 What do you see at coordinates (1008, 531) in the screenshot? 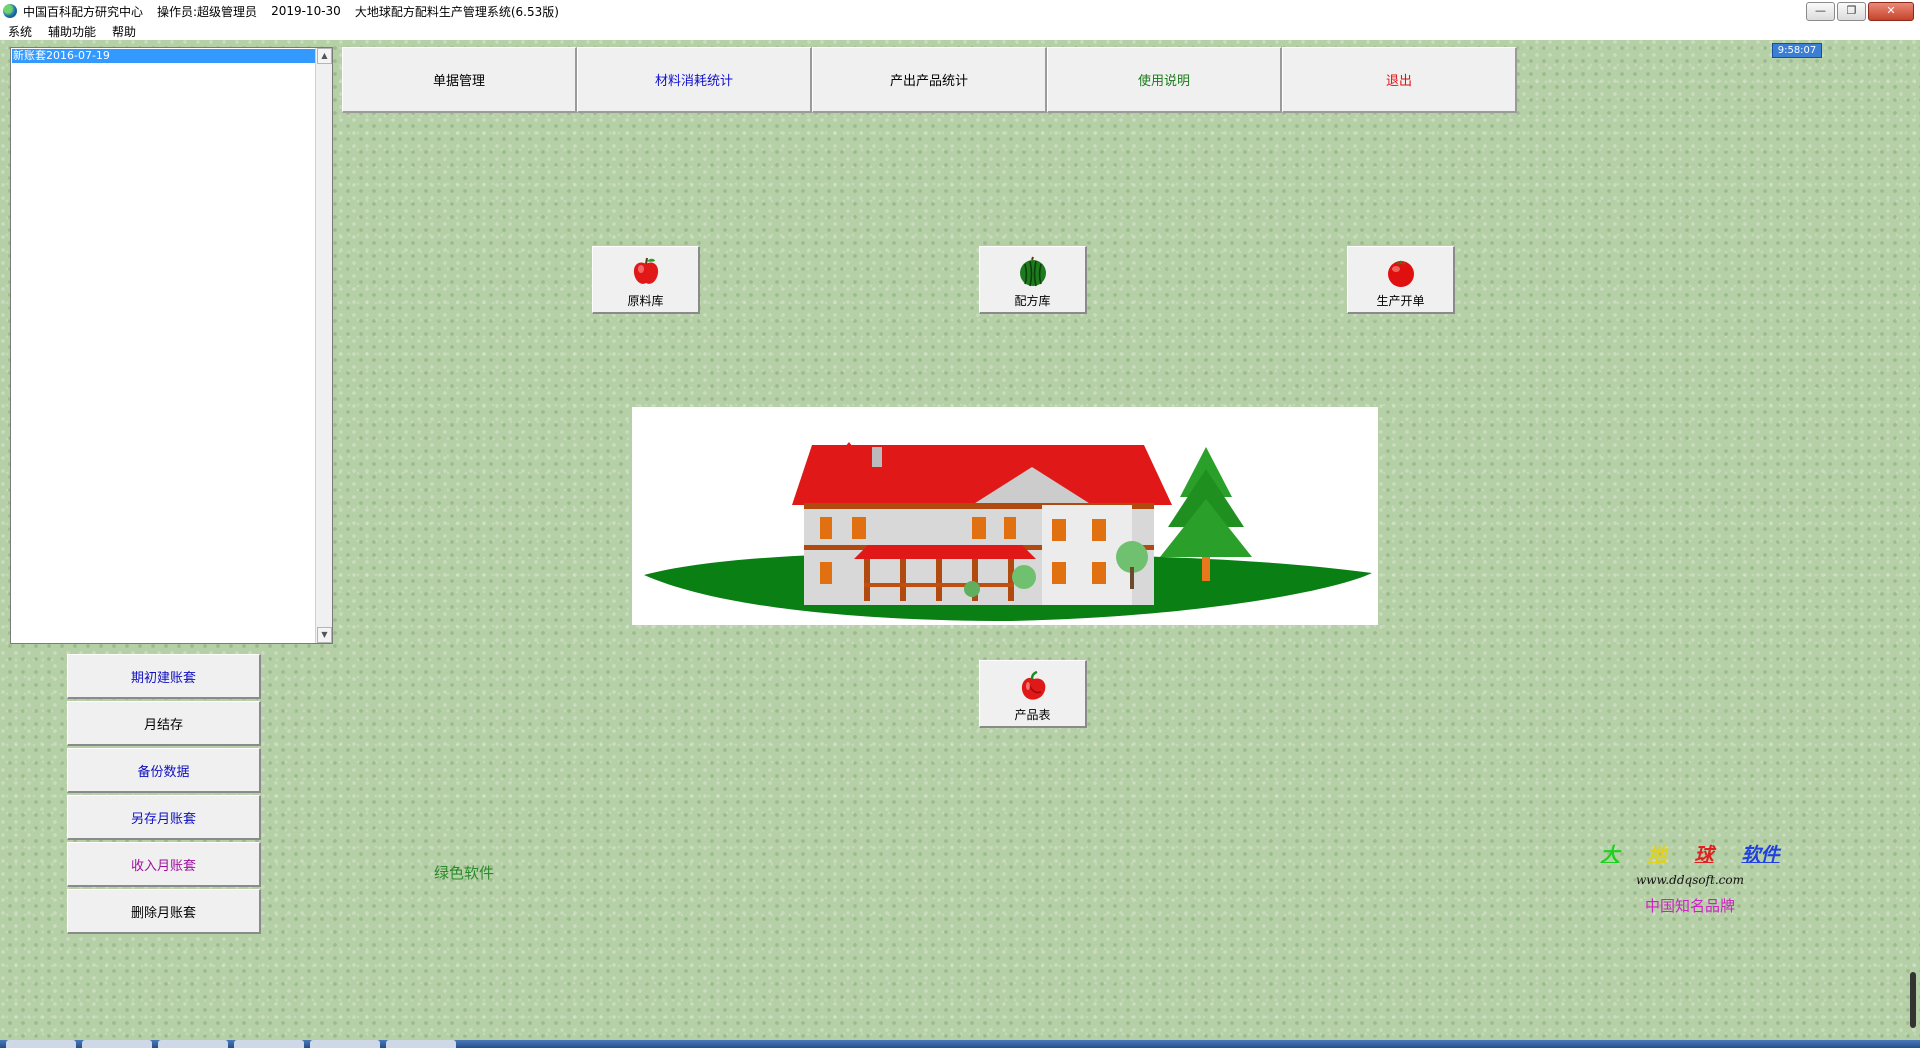
I see `house-image` at bounding box center [1008, 531].